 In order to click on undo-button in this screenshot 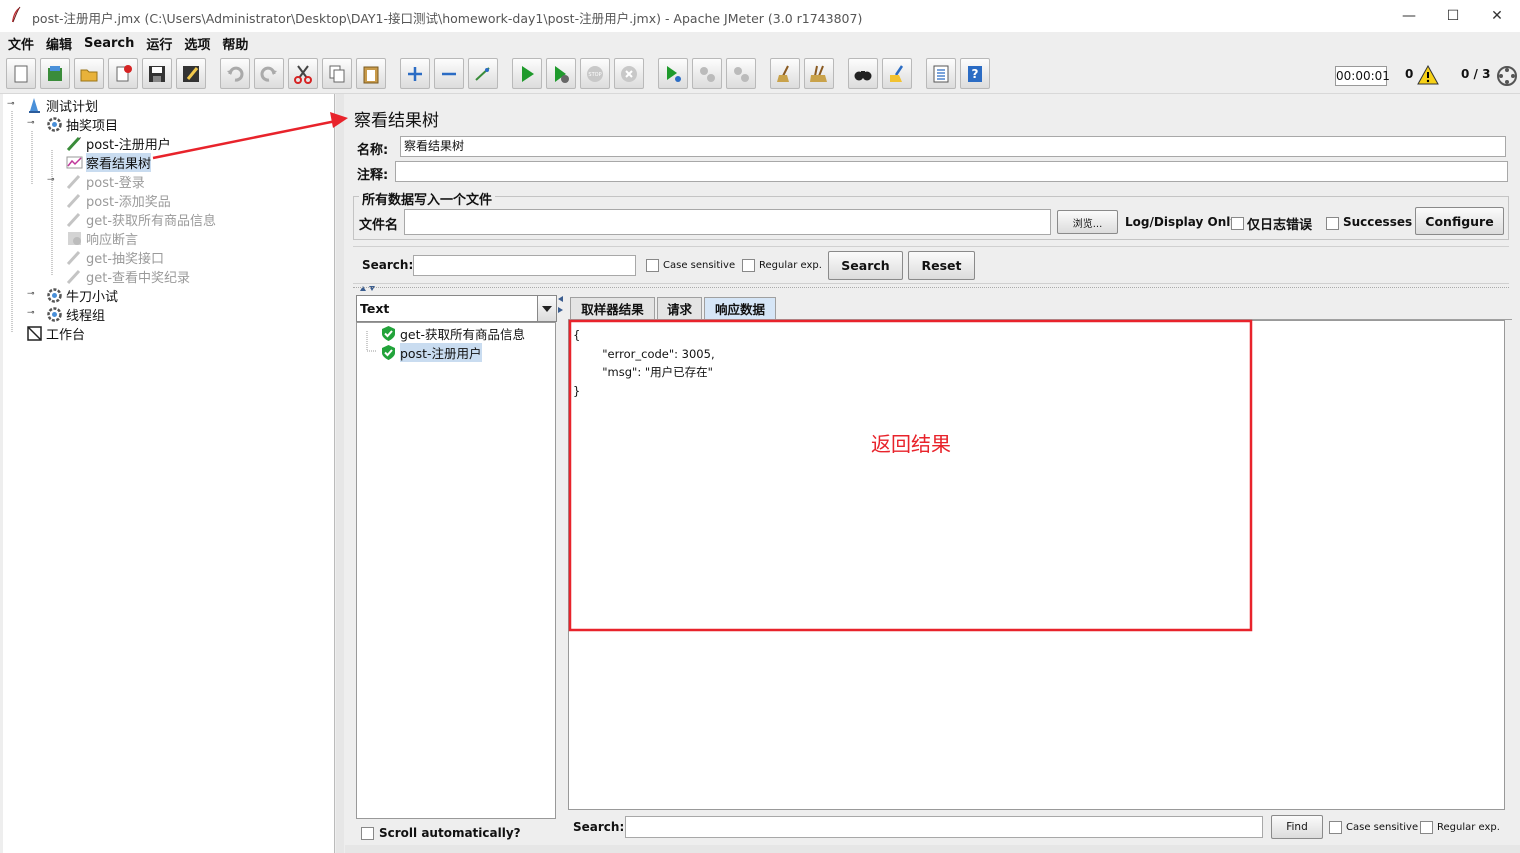, I will do `click(235, 73)`.